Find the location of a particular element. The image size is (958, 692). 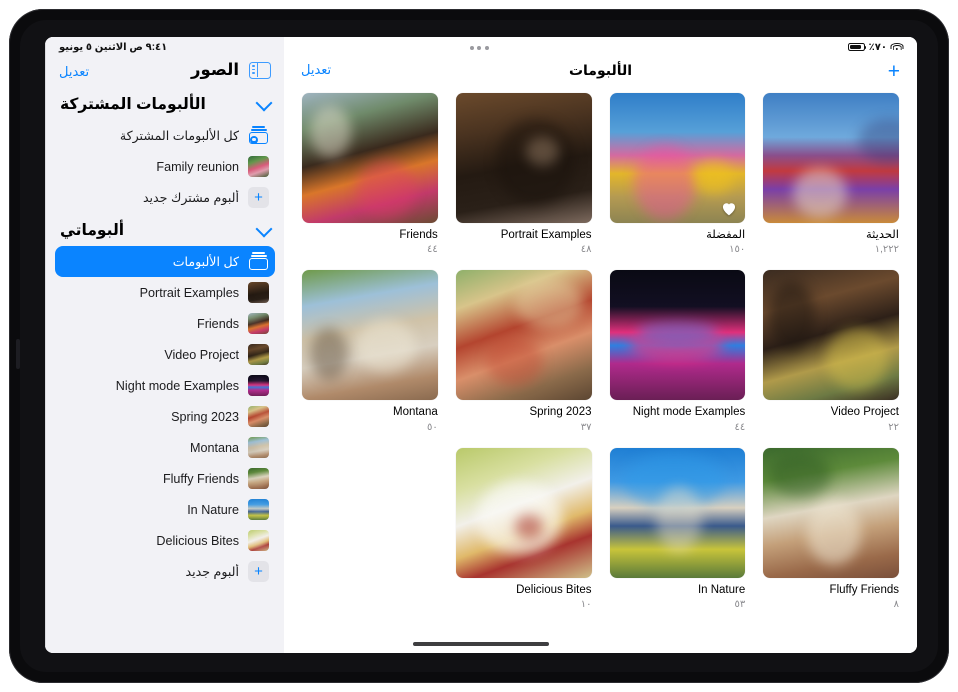

album-count: ٨ is located at coordinates (896, 605).